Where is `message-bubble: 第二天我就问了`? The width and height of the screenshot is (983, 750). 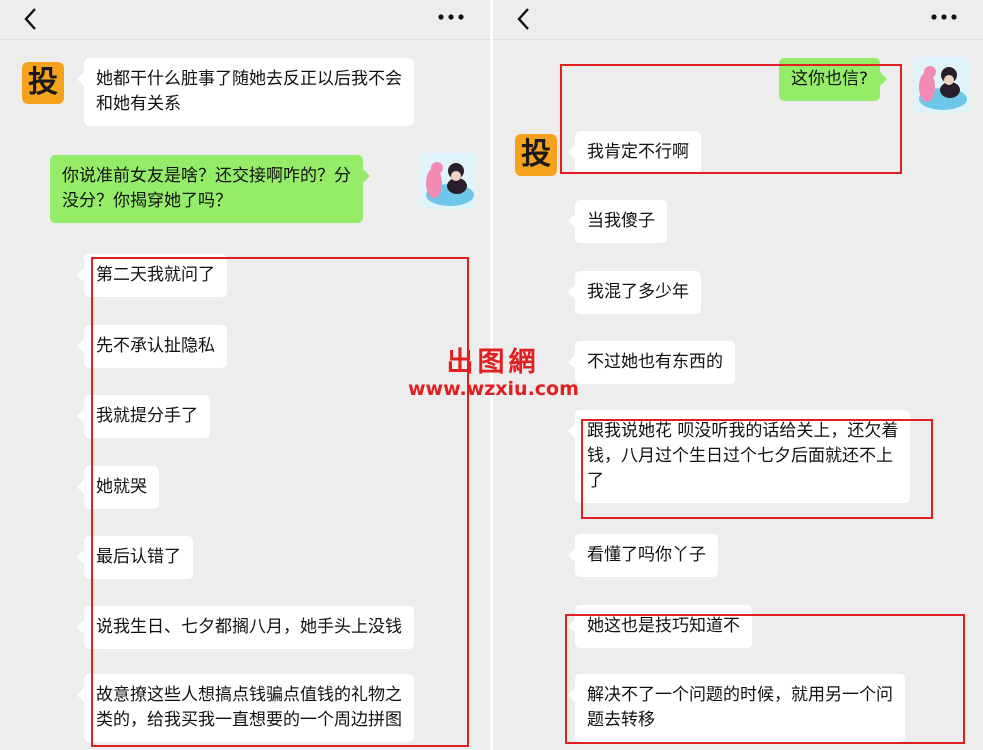
message-bubble: 第二天我就问了 is located at coordinates (152, 275).